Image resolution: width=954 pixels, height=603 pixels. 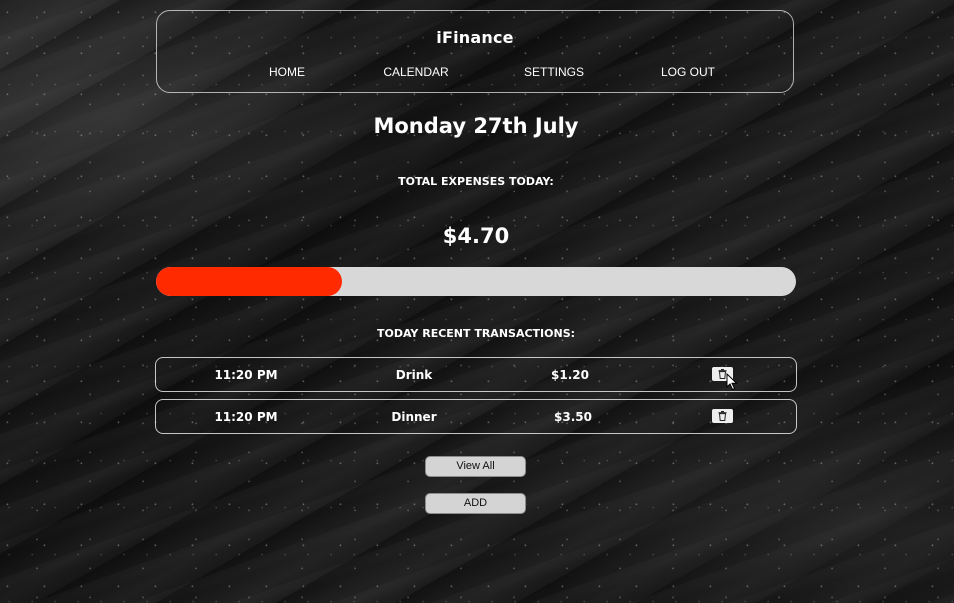 What do you see at coordinates (414, 417) in the screenshot?
I see `transaction-name: Dinner` at bounding box center [414, 417].